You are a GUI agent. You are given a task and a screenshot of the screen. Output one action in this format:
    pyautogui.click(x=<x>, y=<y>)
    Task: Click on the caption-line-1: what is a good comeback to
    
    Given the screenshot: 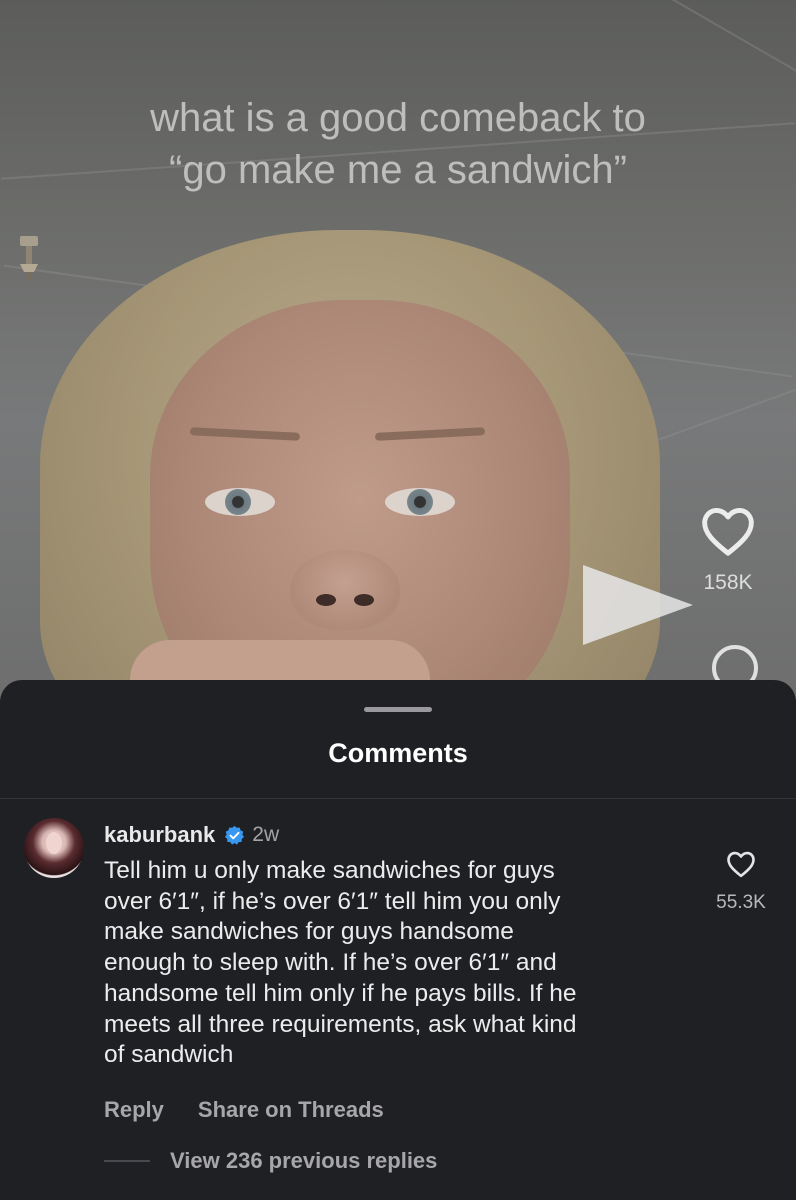 What is the action you would take?
    pyautogui.click(x=398, y=118)
    